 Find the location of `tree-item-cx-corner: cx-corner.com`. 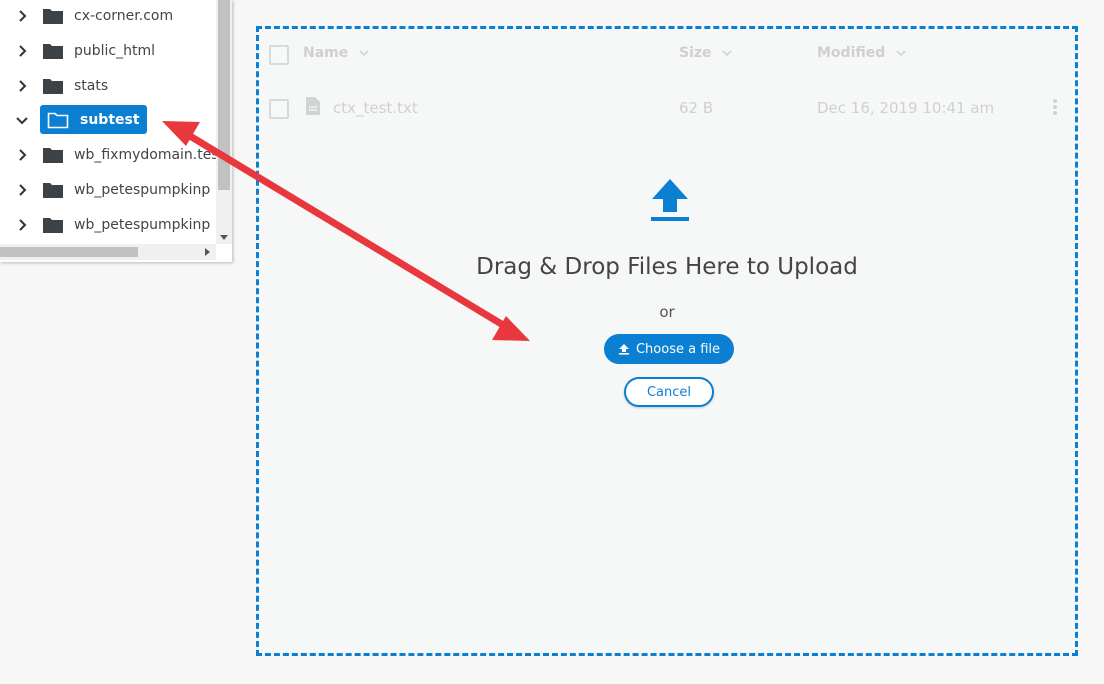

tree-item-cx-corner: cx-corner.com is located at coordinates (108, 16).